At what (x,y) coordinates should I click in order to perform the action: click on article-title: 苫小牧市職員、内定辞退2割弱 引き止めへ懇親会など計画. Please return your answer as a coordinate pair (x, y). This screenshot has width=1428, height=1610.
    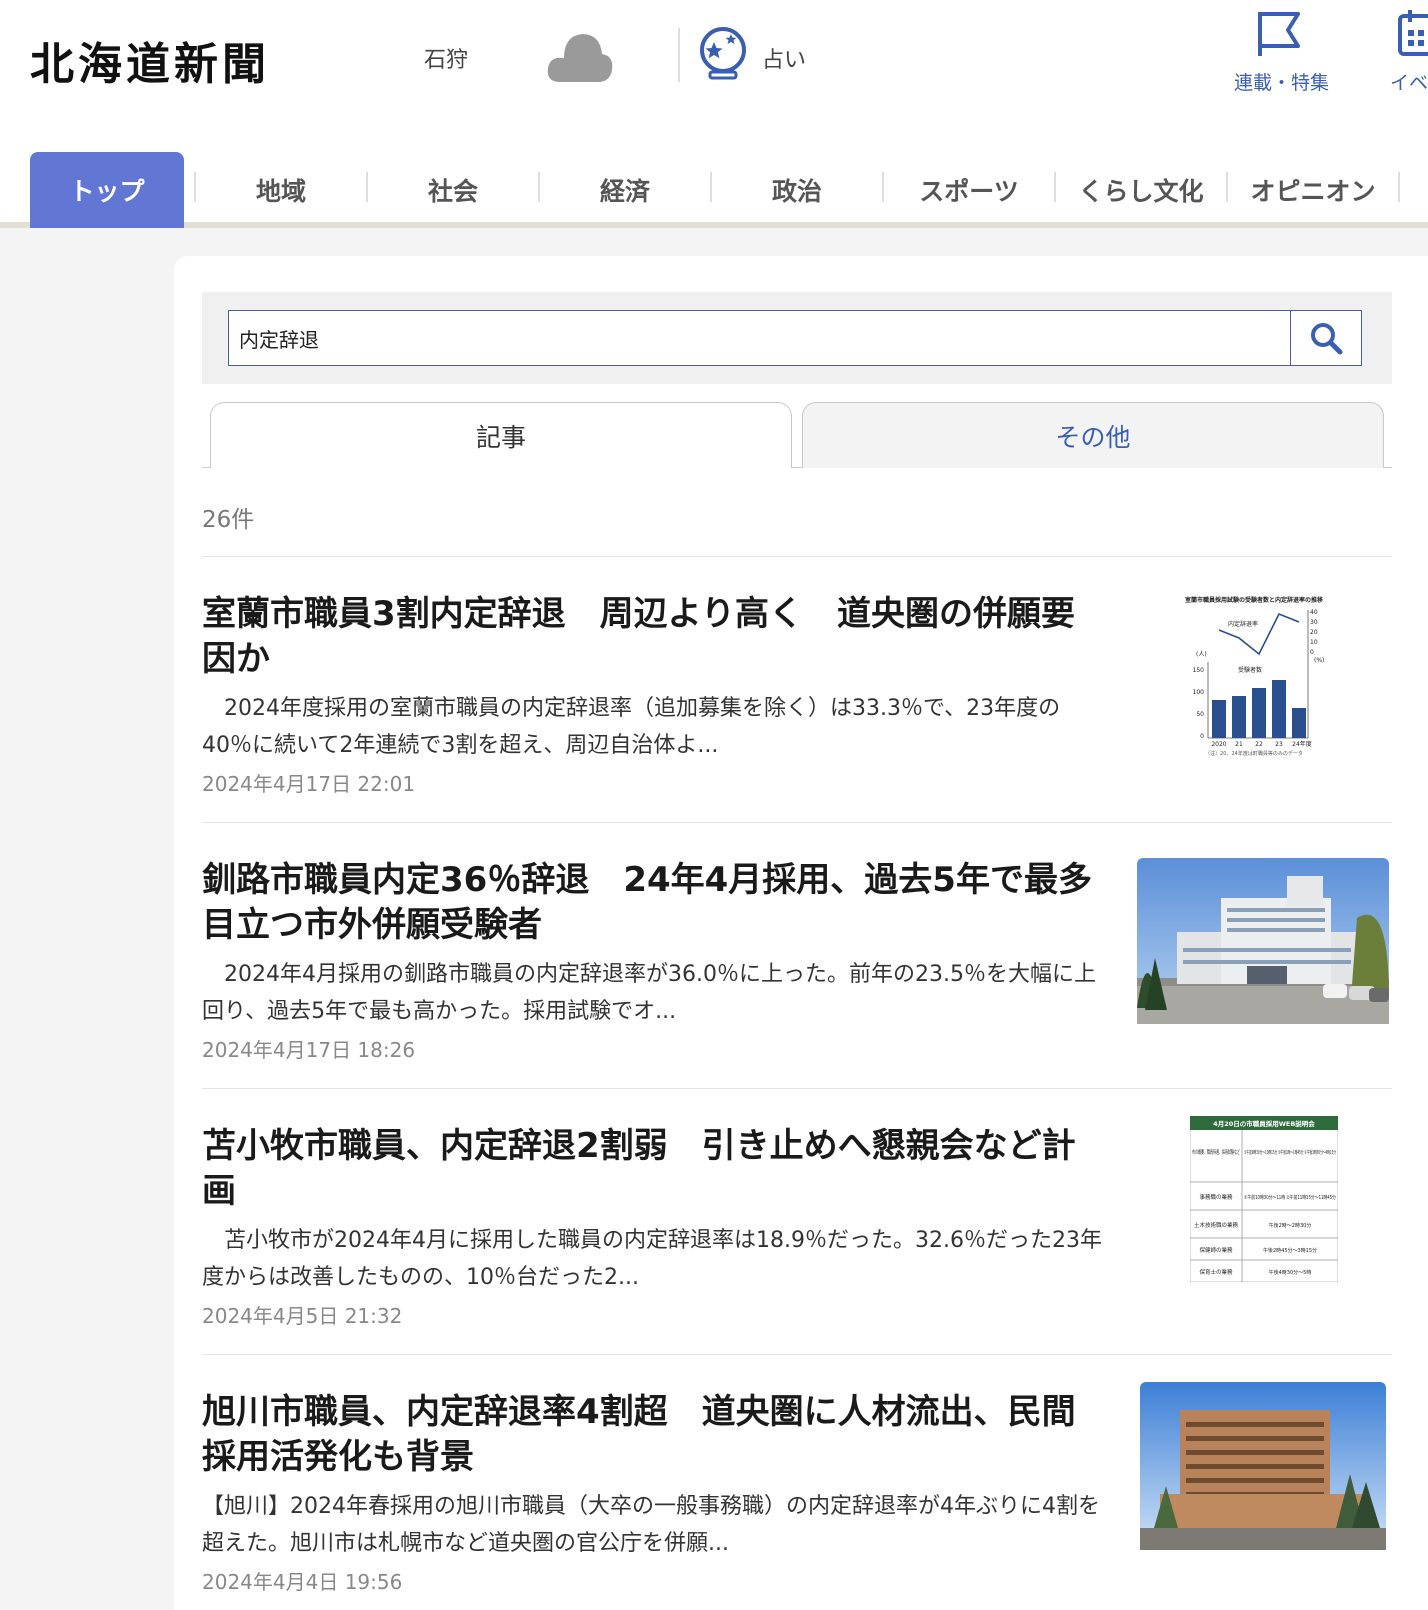
    Looking at the image, I should click on (652, 1169).